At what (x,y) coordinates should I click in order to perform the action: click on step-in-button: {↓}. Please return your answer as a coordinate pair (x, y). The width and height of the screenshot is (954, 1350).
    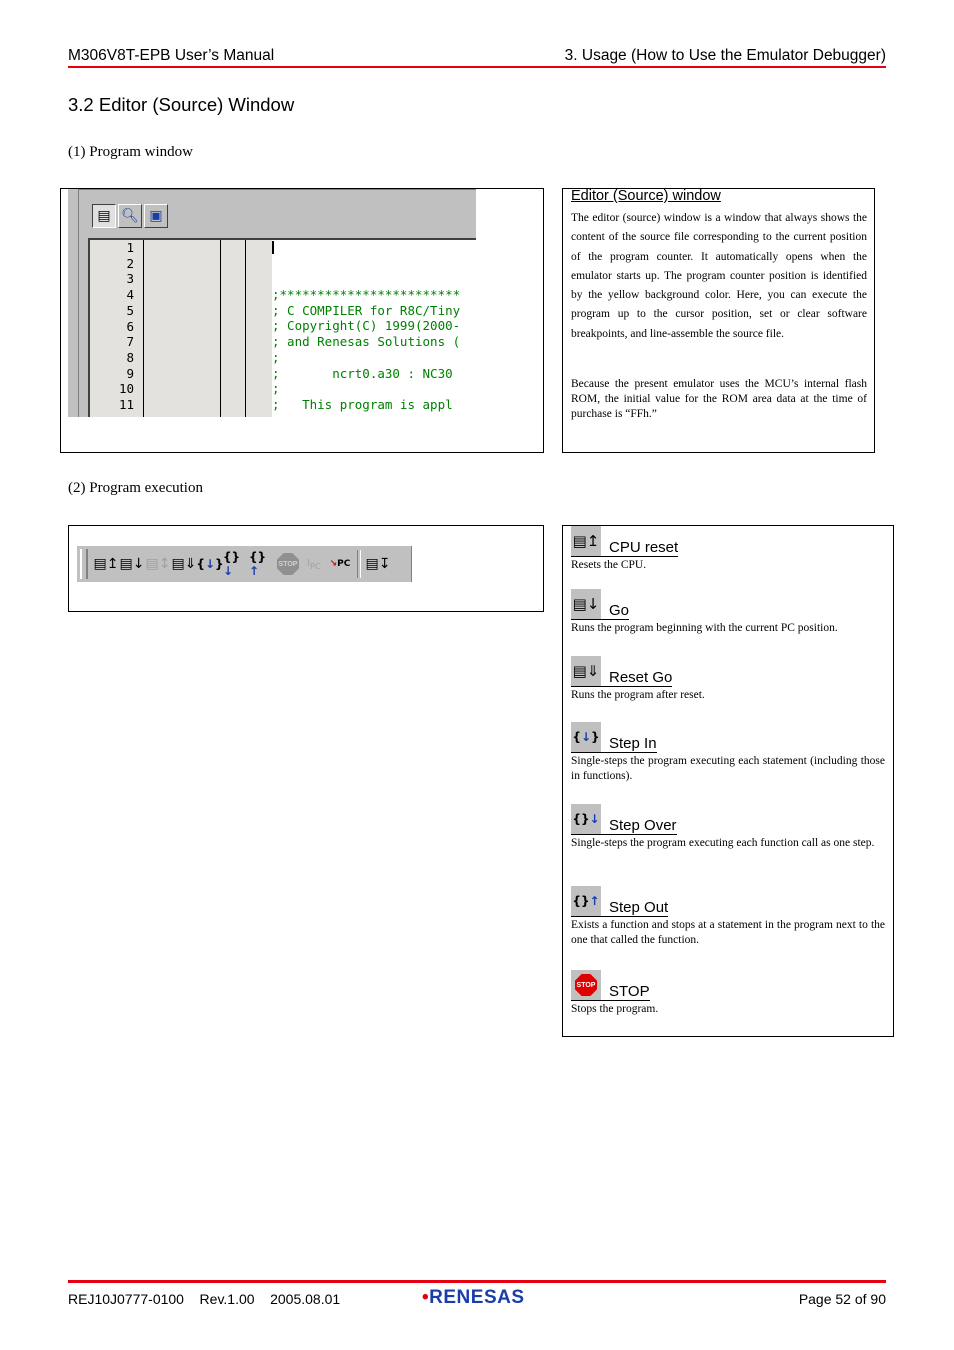
    Looking at the image, I should click on (210, 564).